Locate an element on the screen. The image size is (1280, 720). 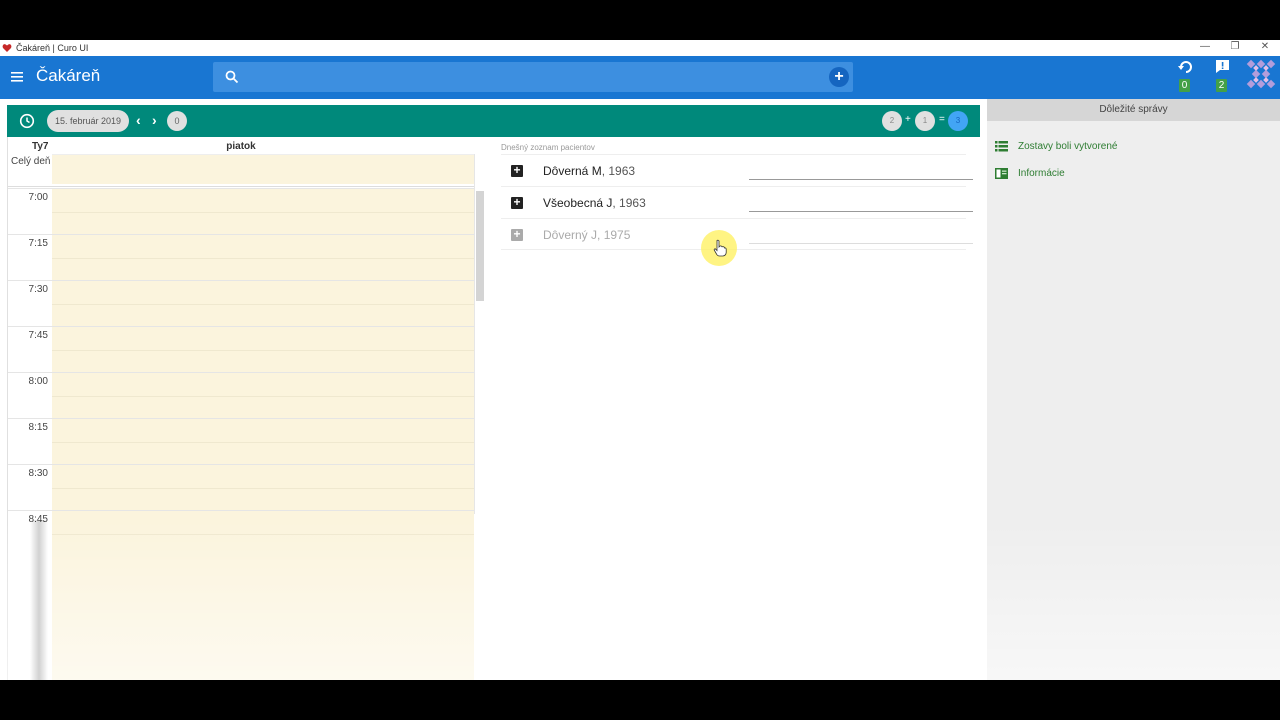
sync-icon is located at coordinates (1185, 67).